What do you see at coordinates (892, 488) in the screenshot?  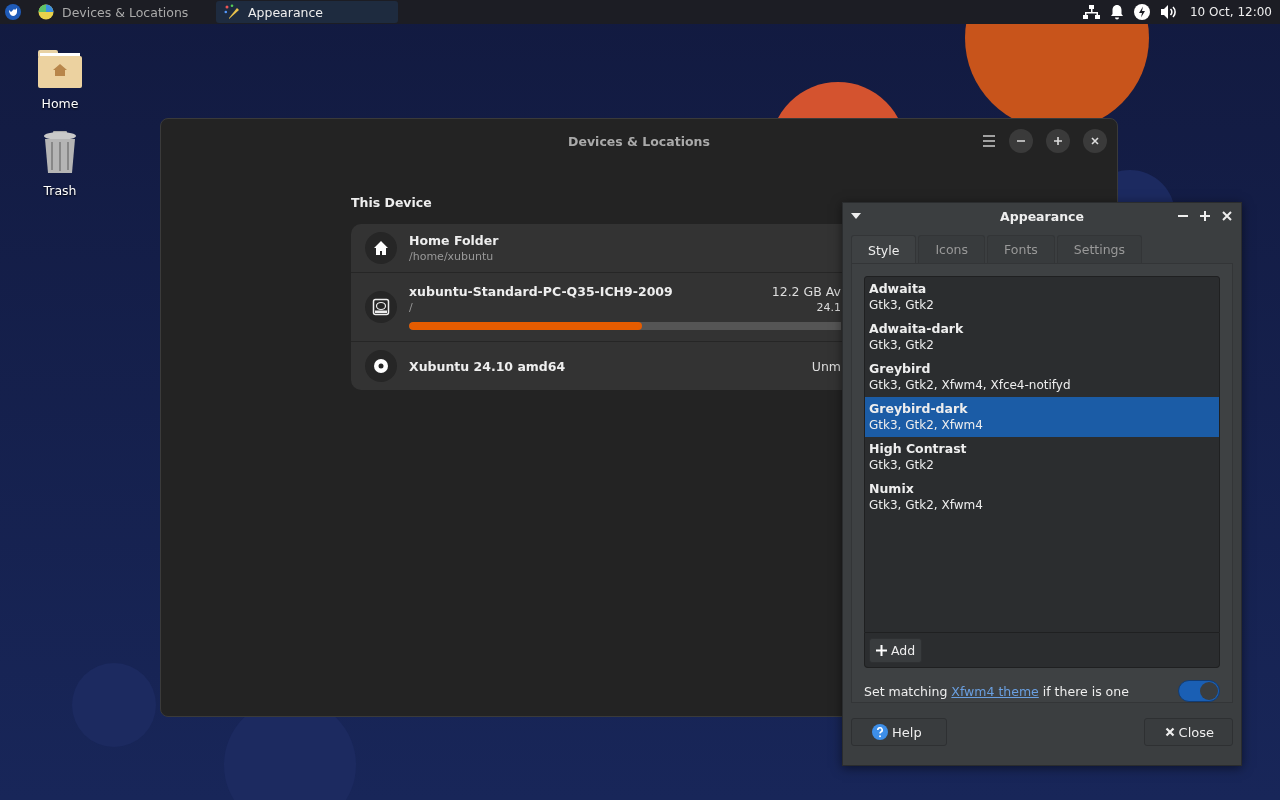 I see `theme-name: Numix` at bounding box center [892, 488].